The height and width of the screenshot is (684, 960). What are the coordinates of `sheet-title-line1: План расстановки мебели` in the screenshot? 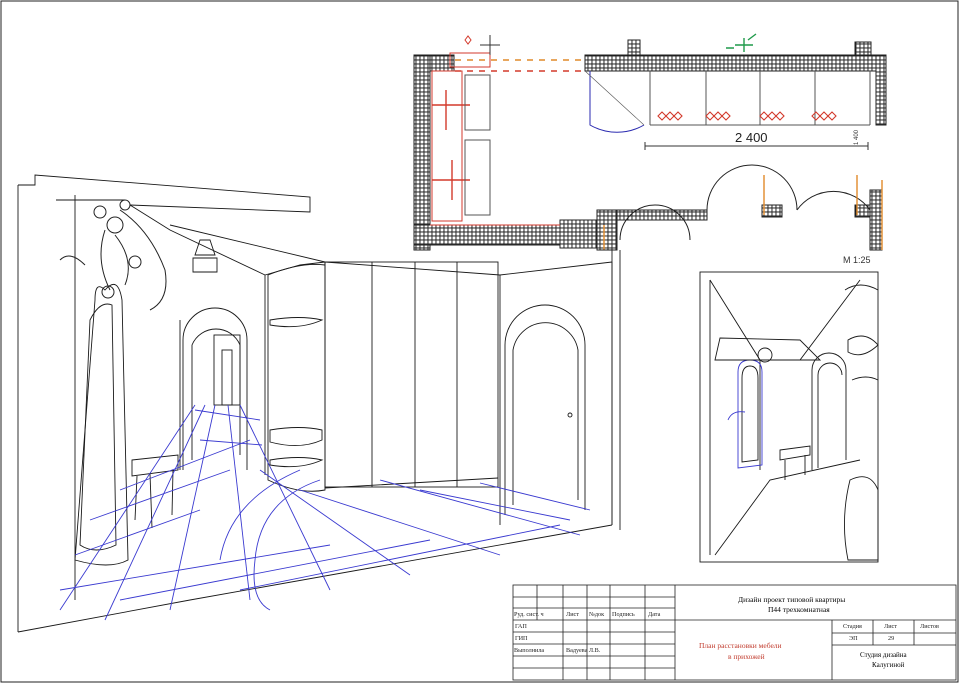 It's located at (740, 645).